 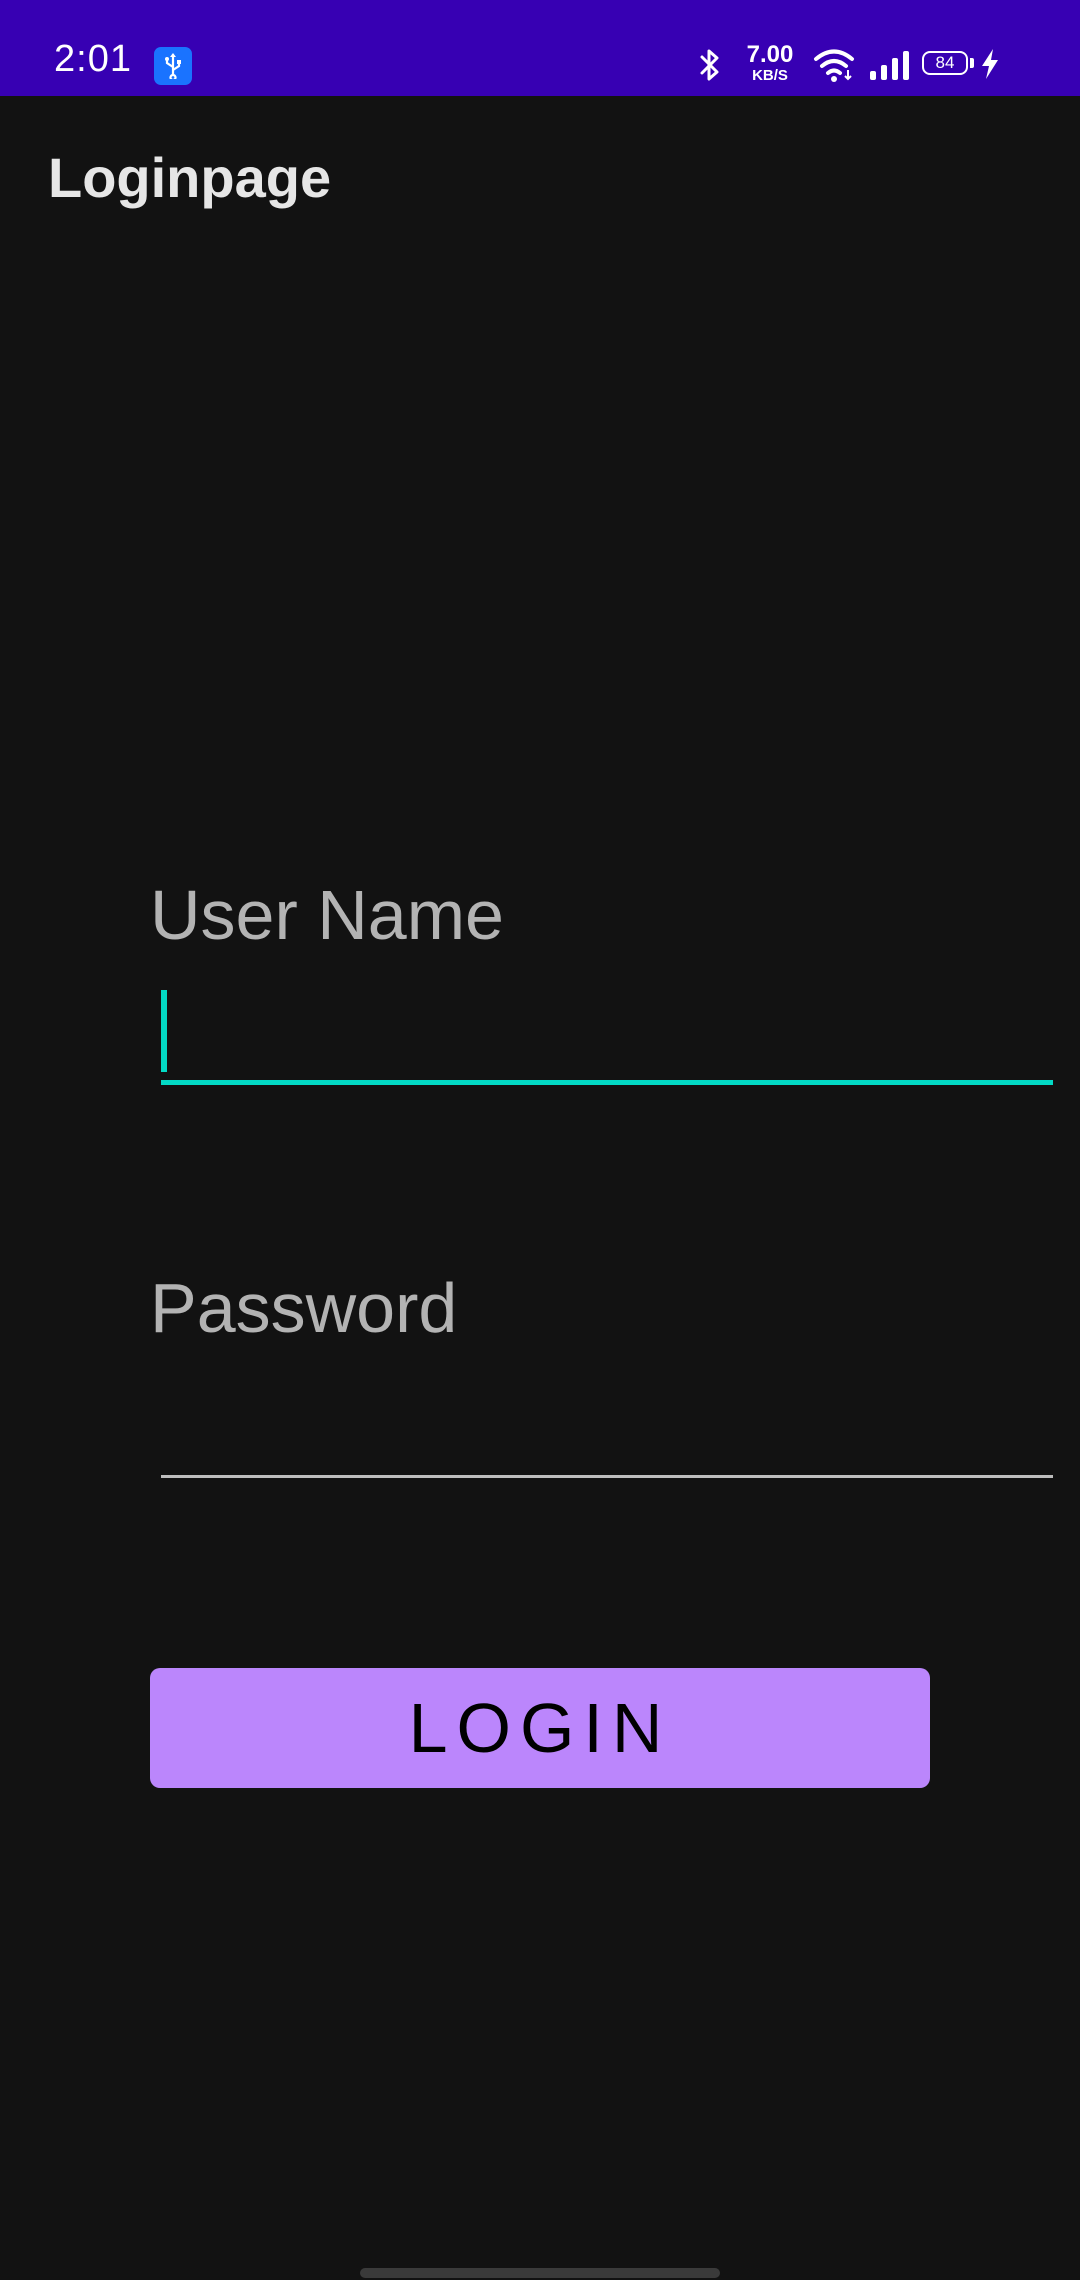 What do you see at coordinates (540, 48) in the screenshot?
I see `status-bar: 2:01 7.00 KB/S 84` at bounding box center [540, 48].